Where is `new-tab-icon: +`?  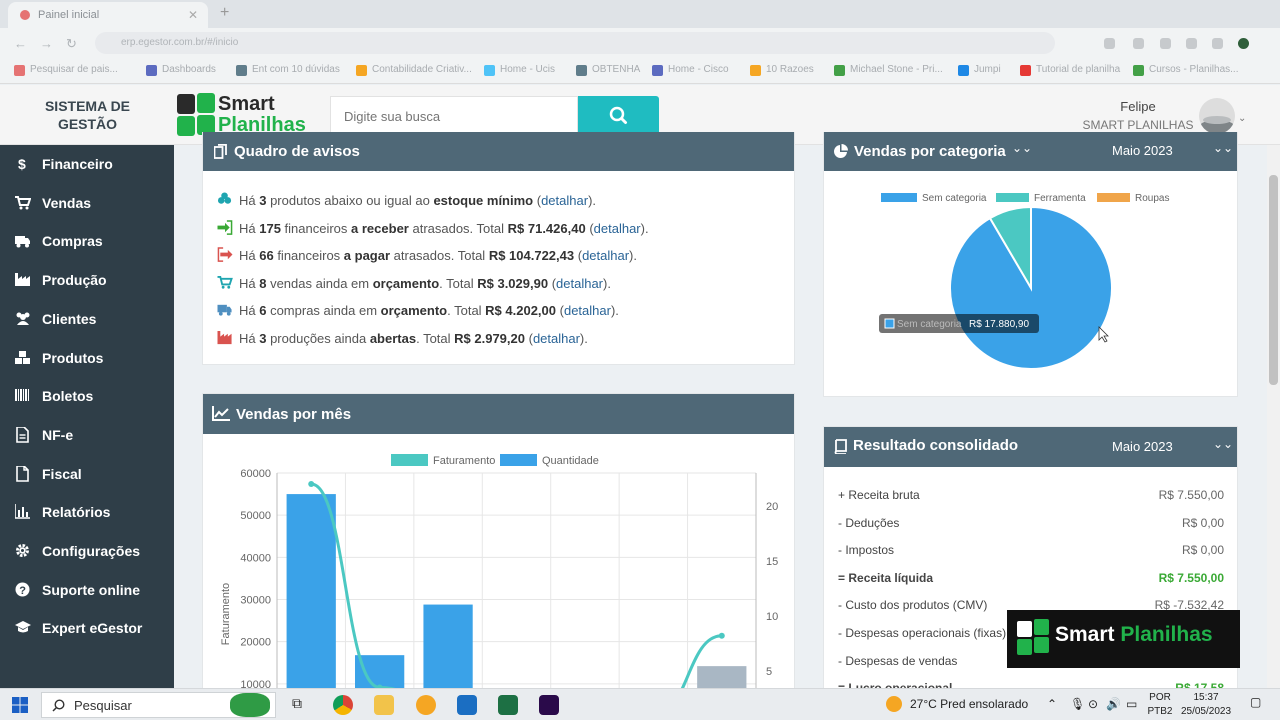 new-tab-icon: + is located at coordinates (224, 13).